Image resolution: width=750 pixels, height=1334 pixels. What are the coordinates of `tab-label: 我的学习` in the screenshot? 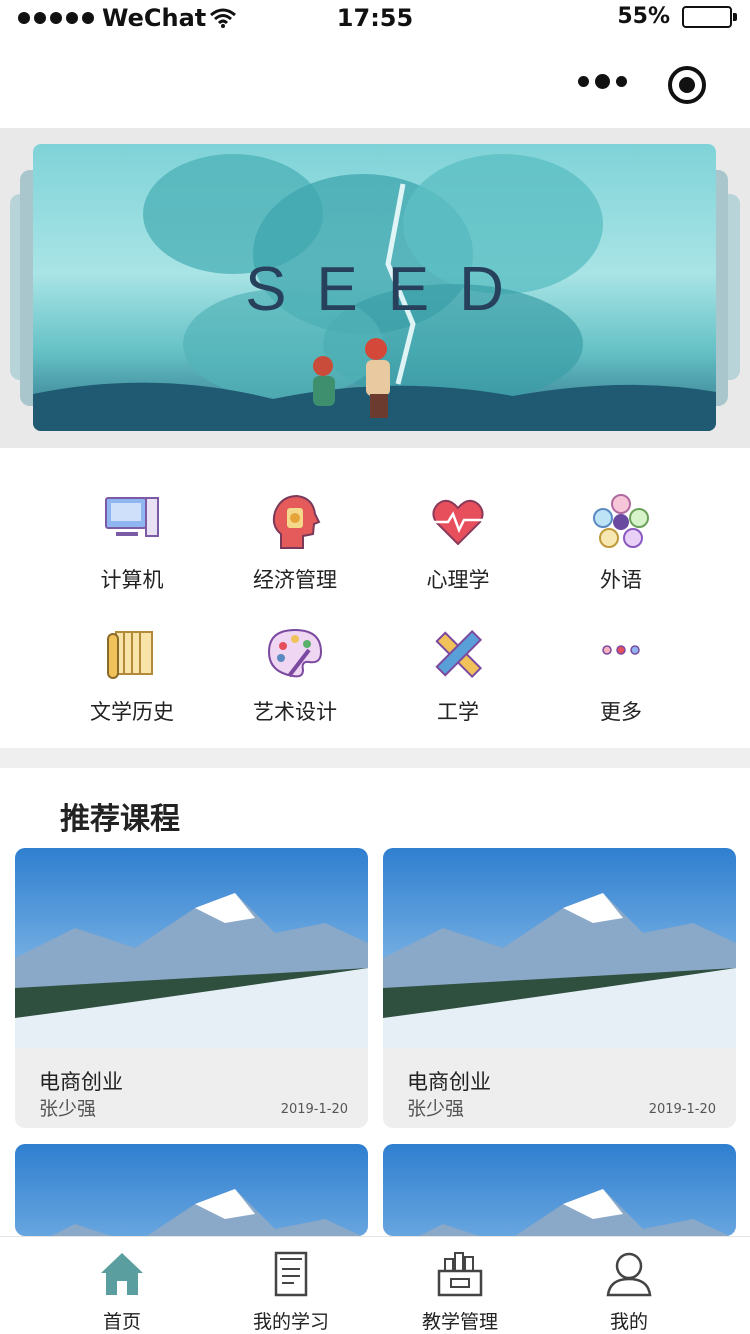 It's located at (290, 1322).